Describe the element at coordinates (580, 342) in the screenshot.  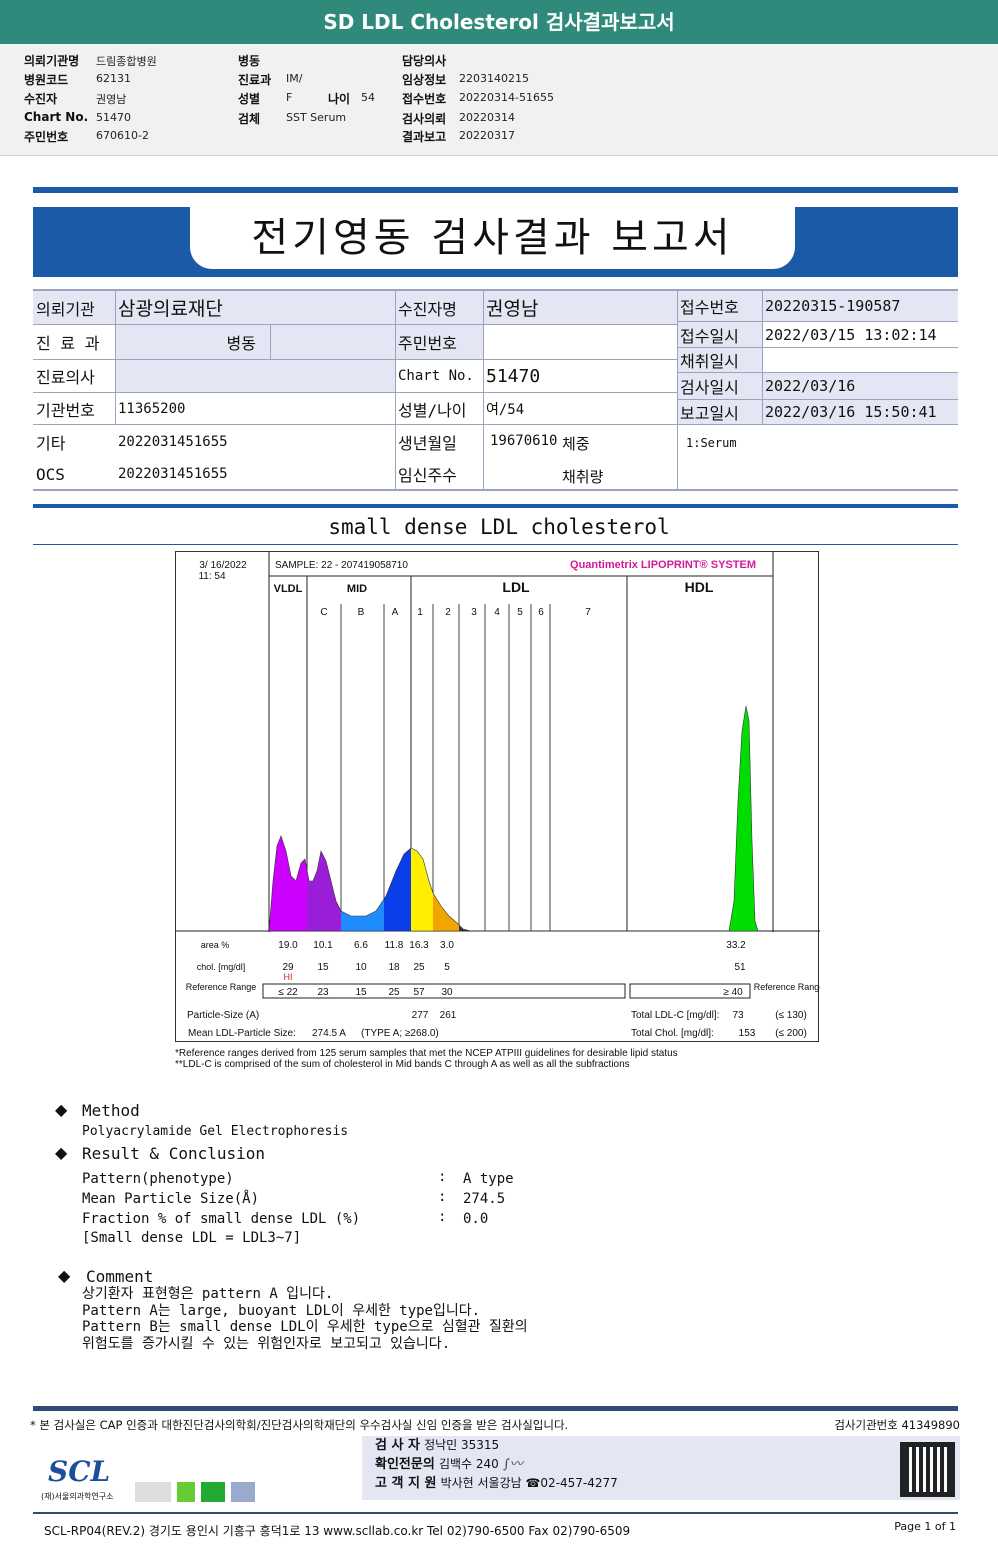
I see `ssn-value` at that location.